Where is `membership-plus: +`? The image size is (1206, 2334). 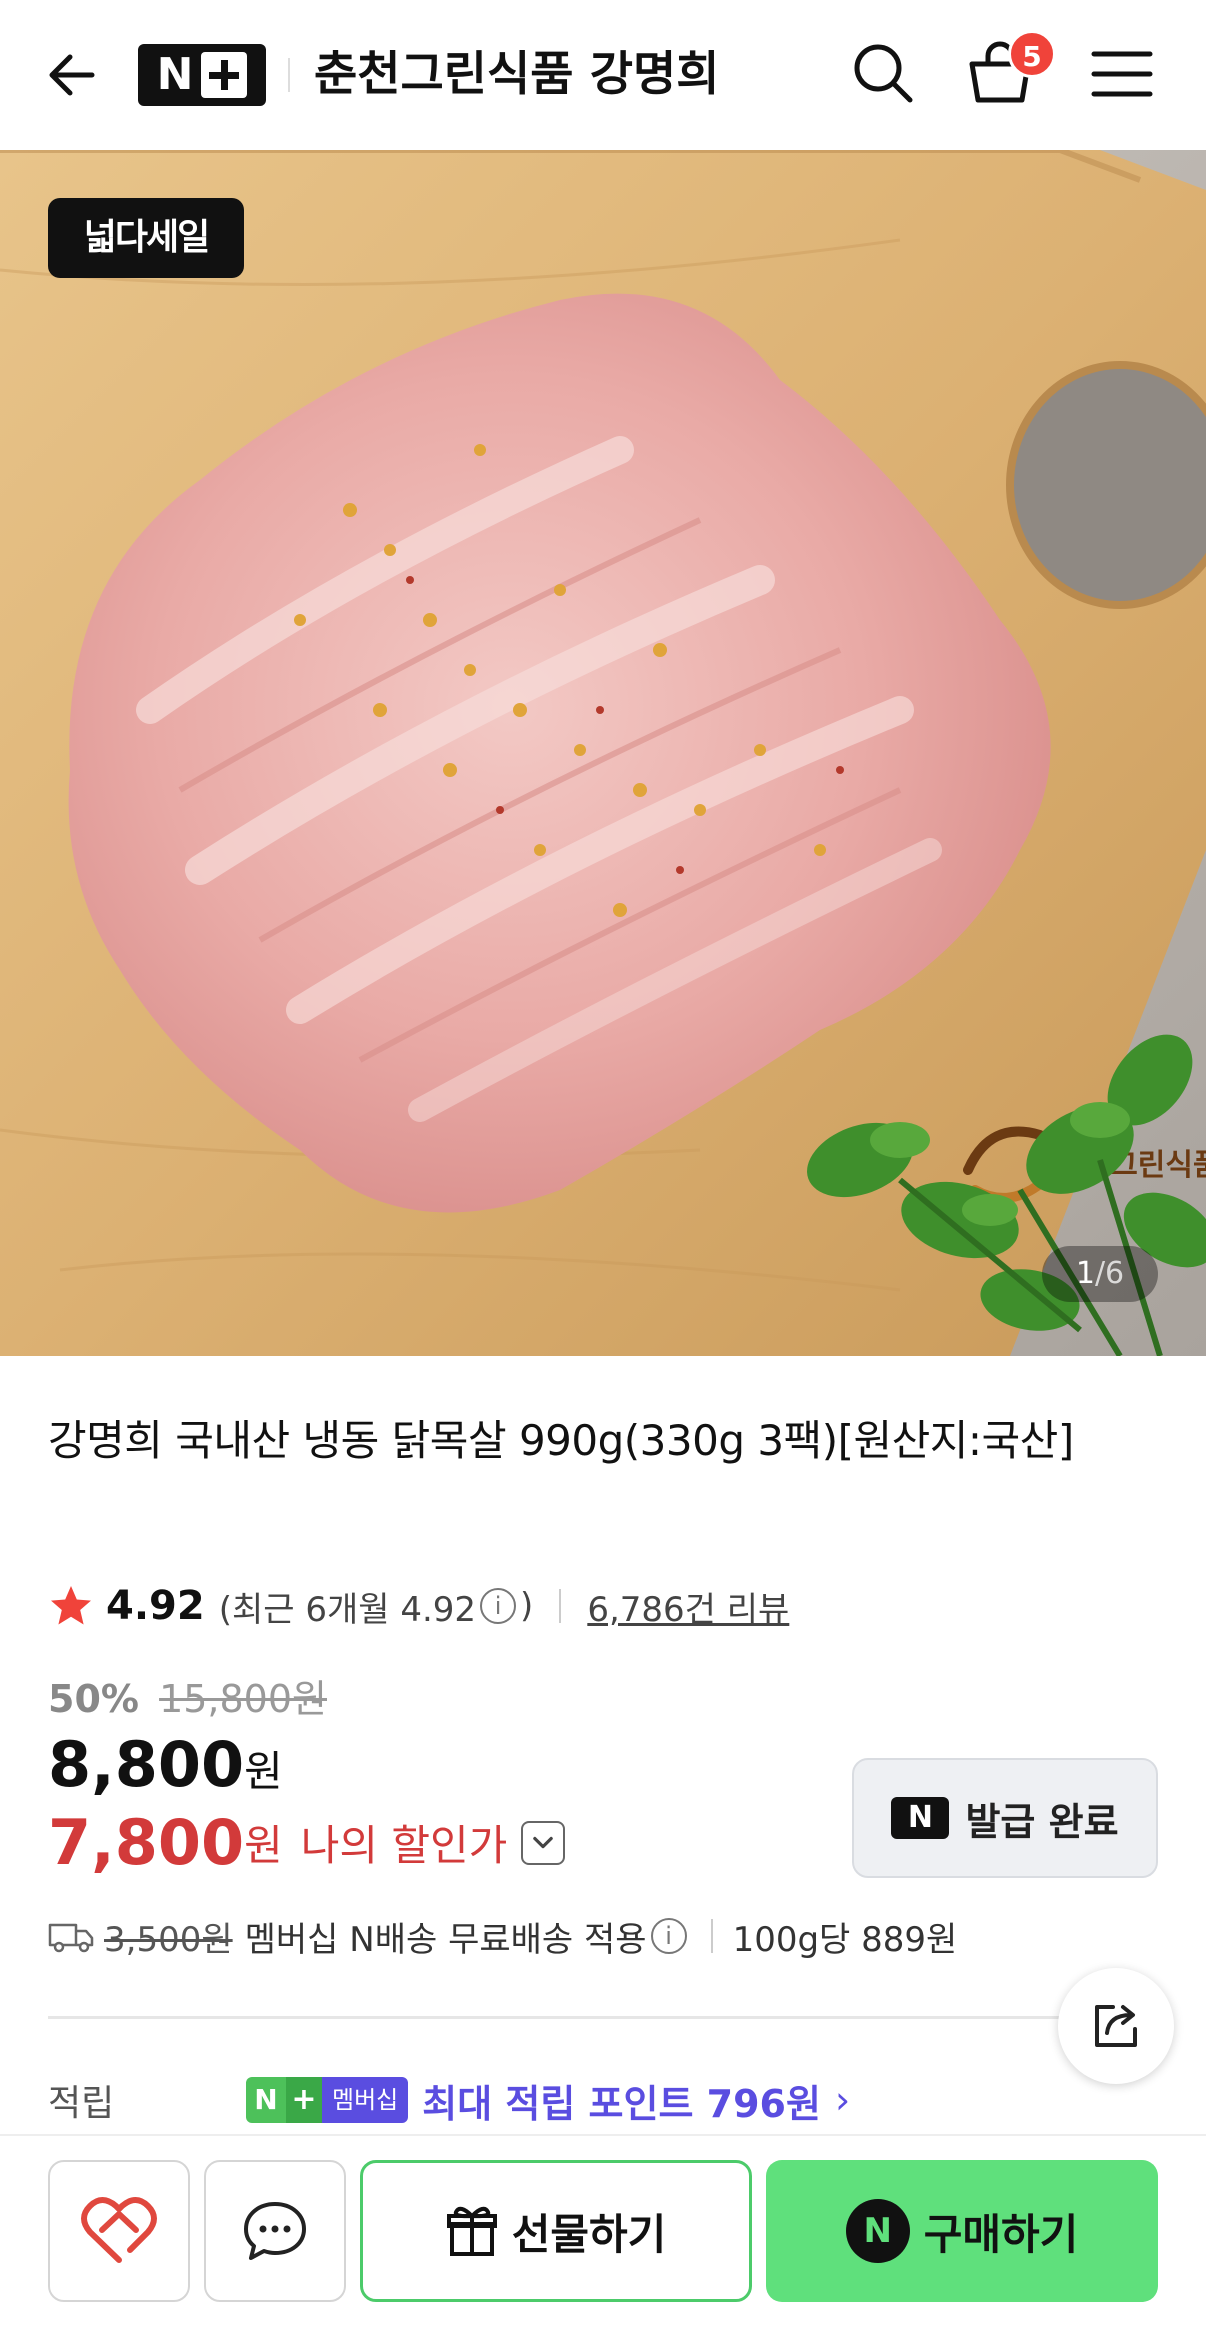
membership-plus: + is located at coordinates (304, 2100).